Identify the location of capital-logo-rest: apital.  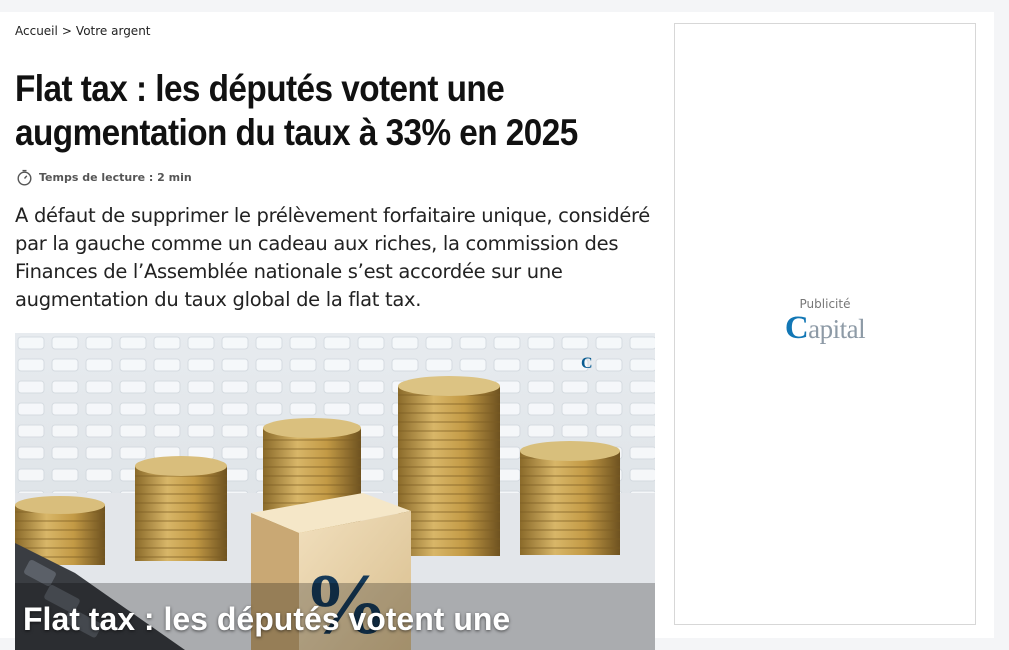
(837, 329).